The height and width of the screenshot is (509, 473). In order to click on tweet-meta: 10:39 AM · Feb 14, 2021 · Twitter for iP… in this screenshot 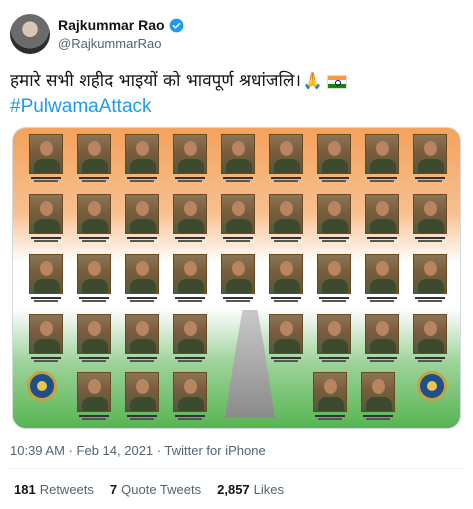, I will do `click(138, 450)`.